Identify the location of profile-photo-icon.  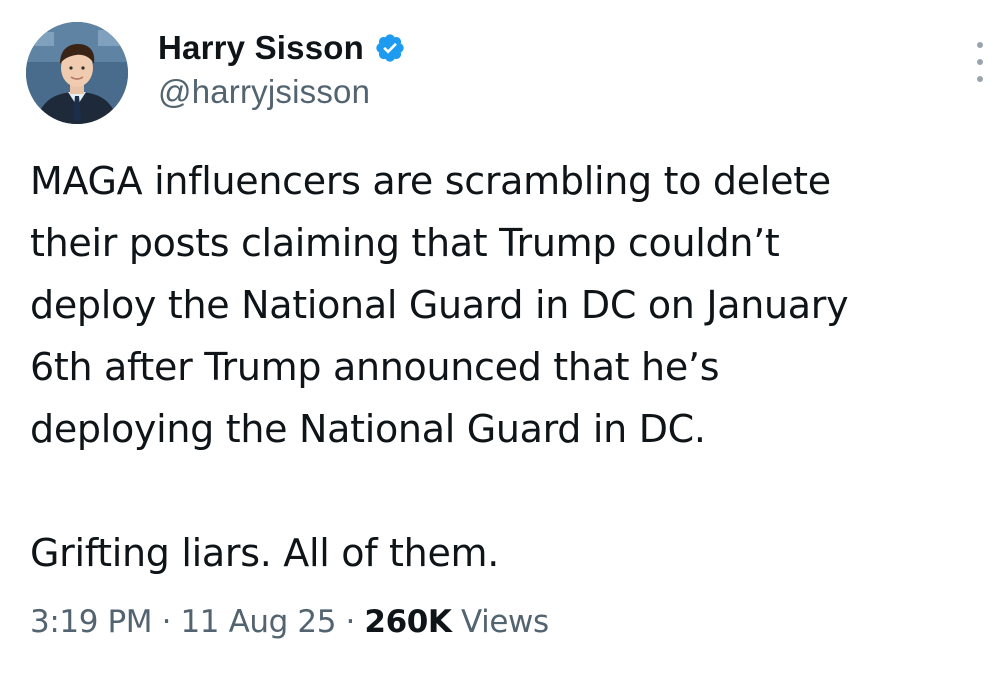
(77, 73).